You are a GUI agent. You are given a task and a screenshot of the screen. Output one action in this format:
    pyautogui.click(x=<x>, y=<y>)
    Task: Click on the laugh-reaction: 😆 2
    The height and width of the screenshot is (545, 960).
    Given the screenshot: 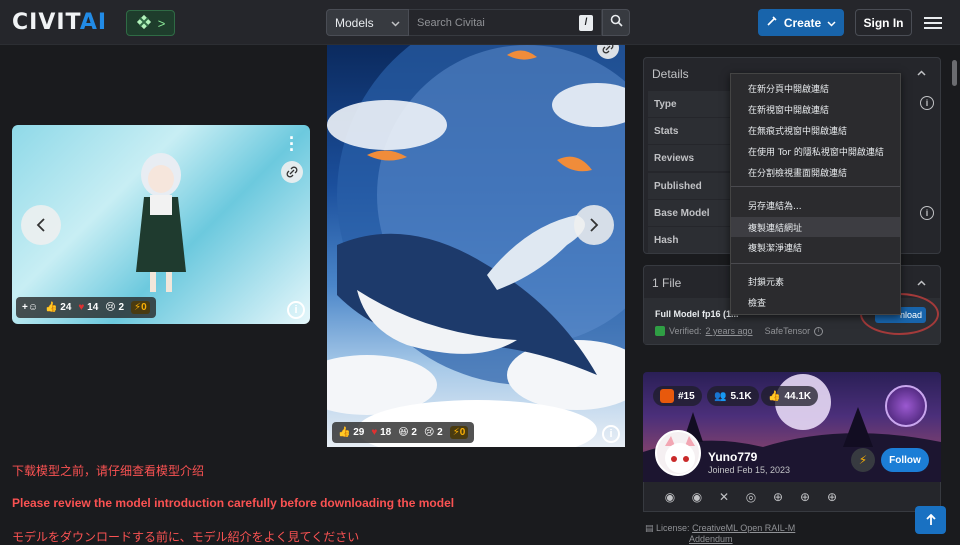 What is the action you would take?
    pyautogui.click(x=407, y=432)
    